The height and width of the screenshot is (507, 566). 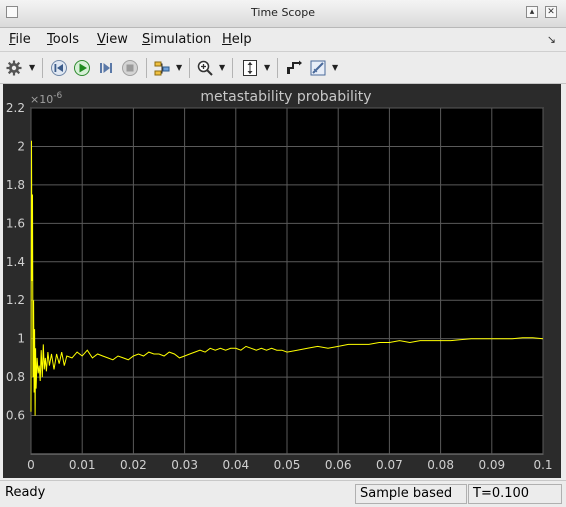 I want to click on gear-icon, so click(x=14, y=68).